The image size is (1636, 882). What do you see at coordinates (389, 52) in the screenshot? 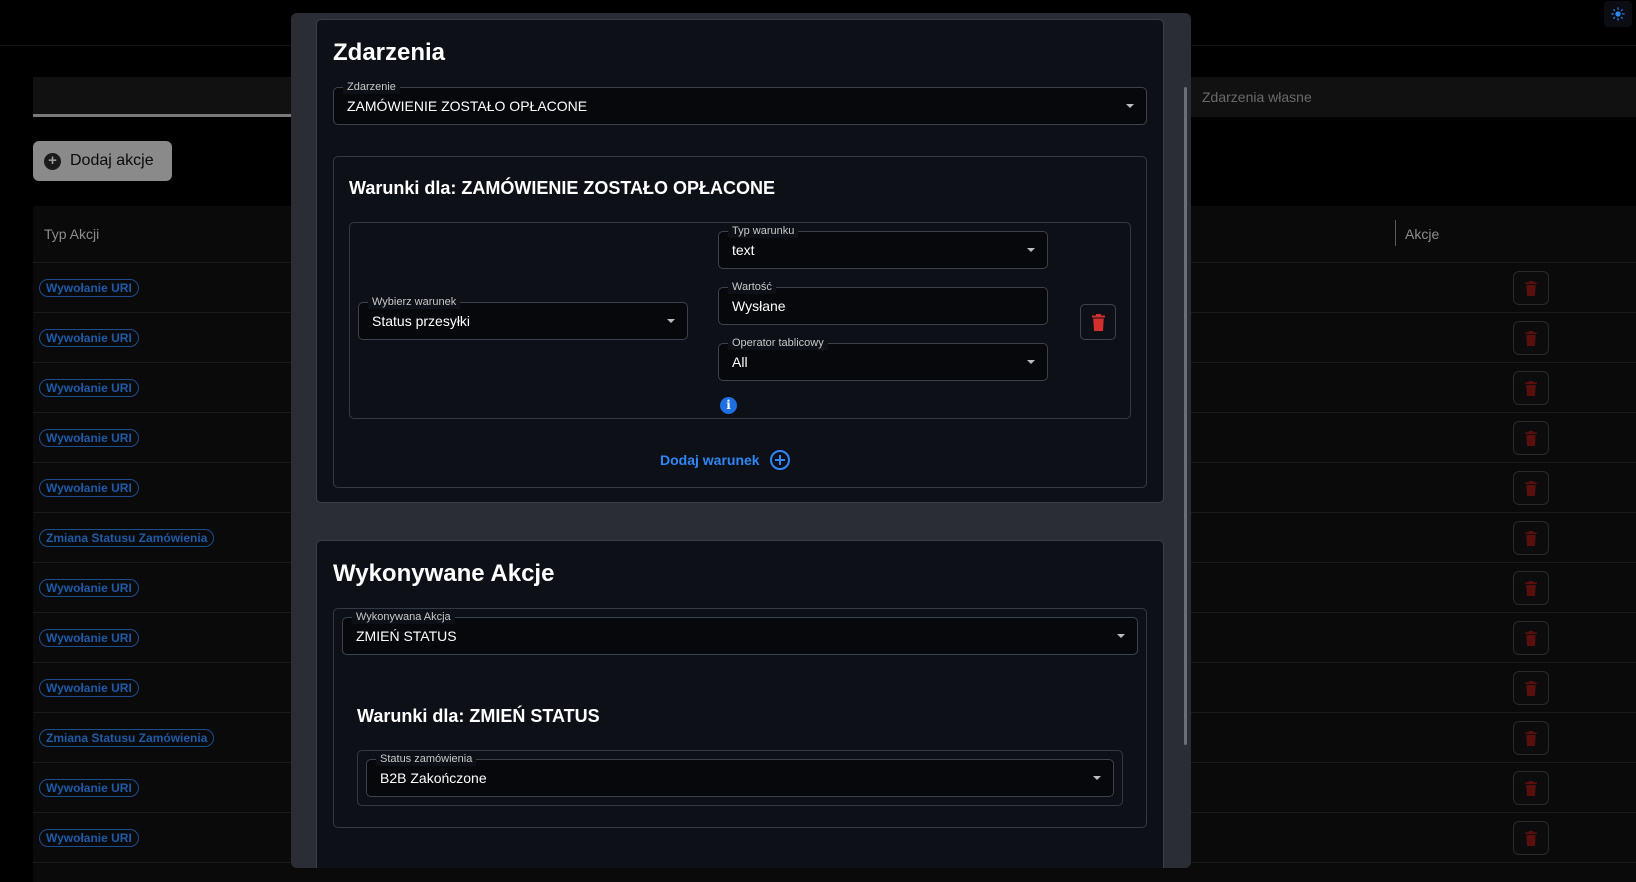
I see `events-title: Zdarzenia` at bounding box center [389, 52].